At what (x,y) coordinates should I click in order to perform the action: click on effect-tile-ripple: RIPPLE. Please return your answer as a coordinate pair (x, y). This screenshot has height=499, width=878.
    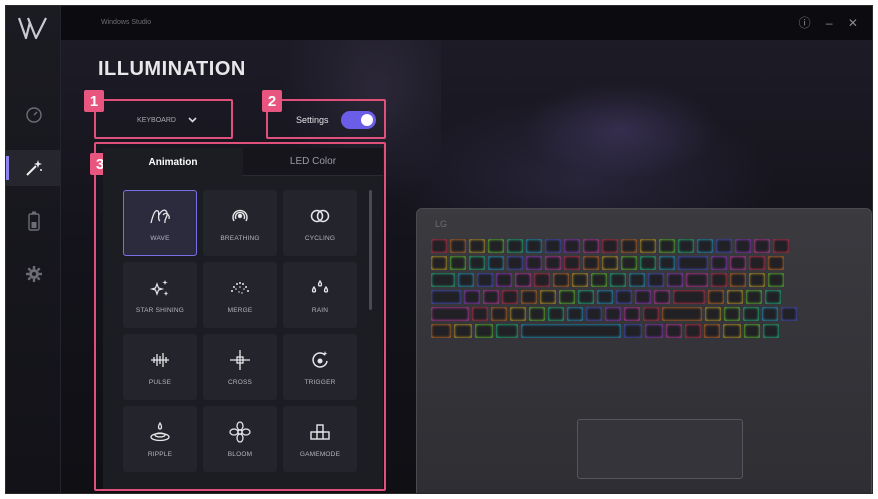
    Looking at the image, I should click on (160, 439).